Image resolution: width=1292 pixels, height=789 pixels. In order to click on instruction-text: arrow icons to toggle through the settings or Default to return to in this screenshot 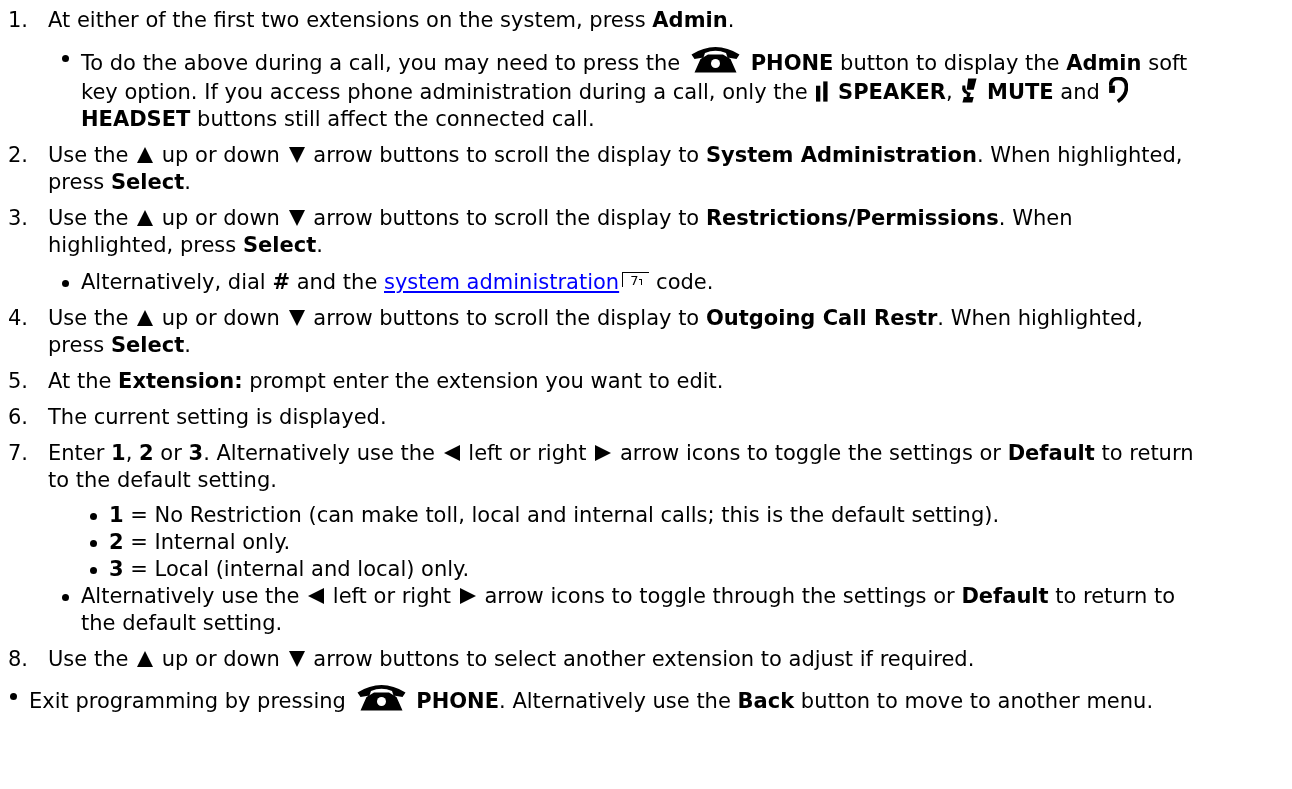, I will do `click(829, 596)`.